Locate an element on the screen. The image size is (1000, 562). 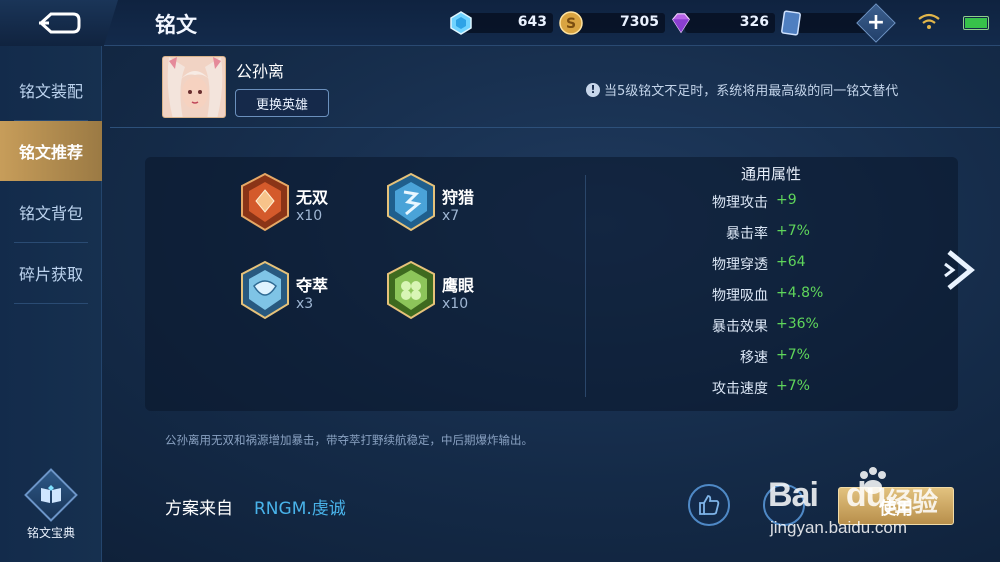
thumbs-up-icon is located at coordinates (709, 505).